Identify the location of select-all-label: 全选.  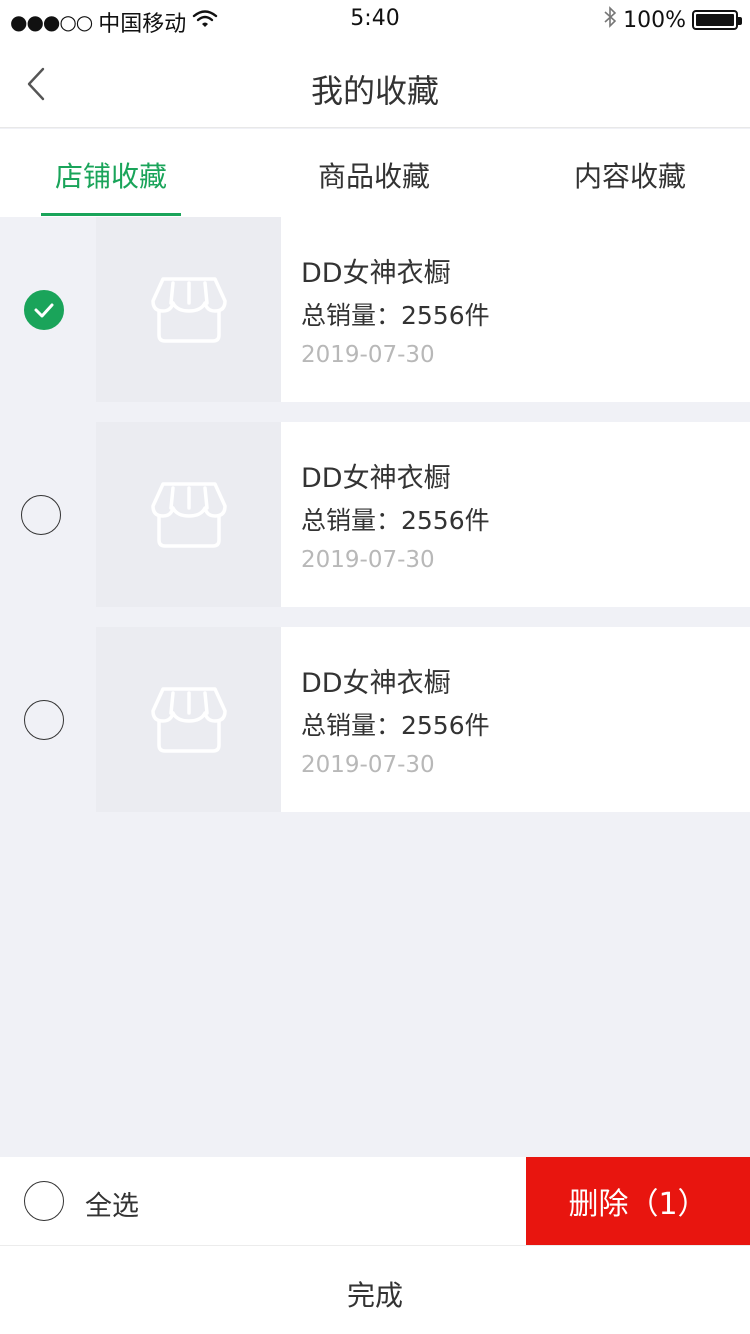
(112, 1203).